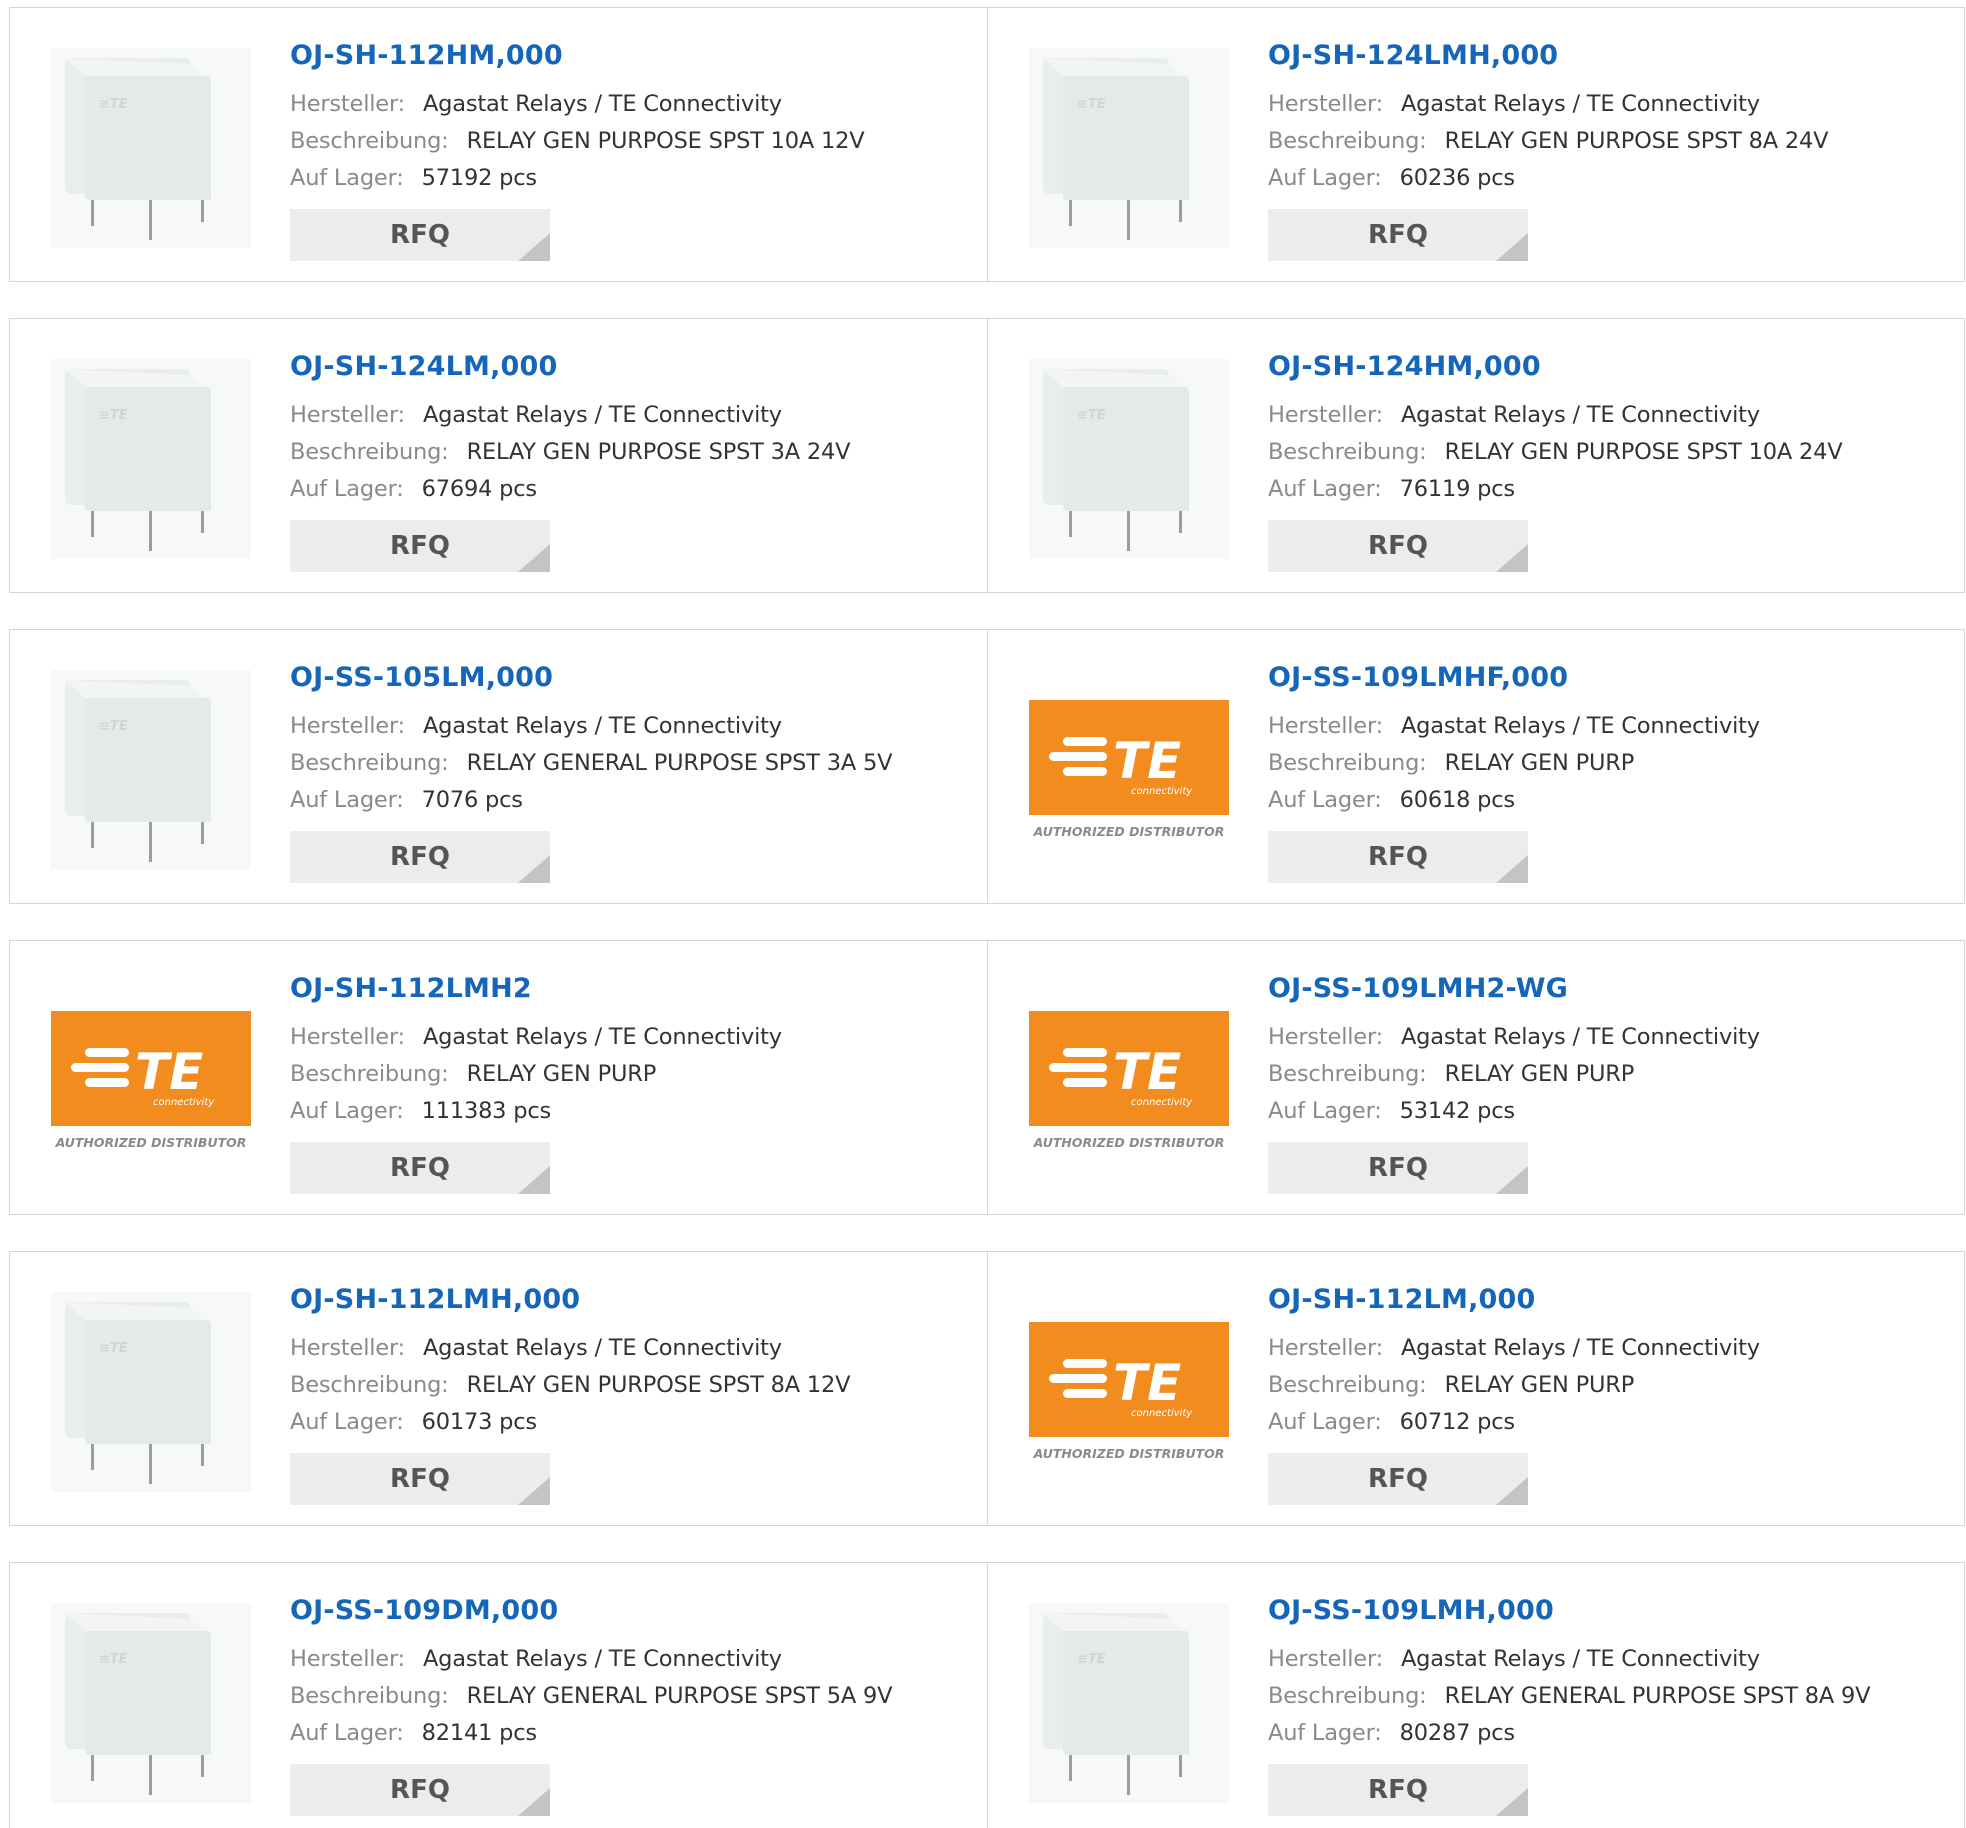 This screenshot has width=1966, height=1828. I want to click on part-number-link: OJ-SH-112LMH2, so click(411, 988).